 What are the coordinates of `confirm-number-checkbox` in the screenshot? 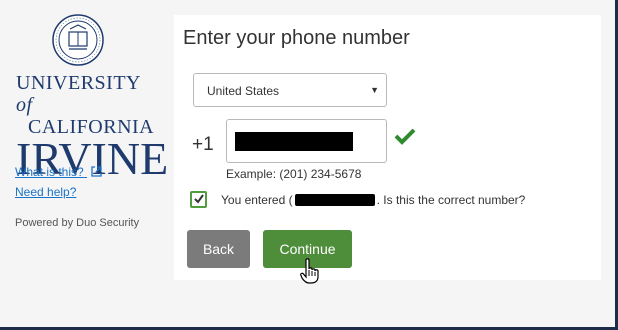 It's located at (198, 199).